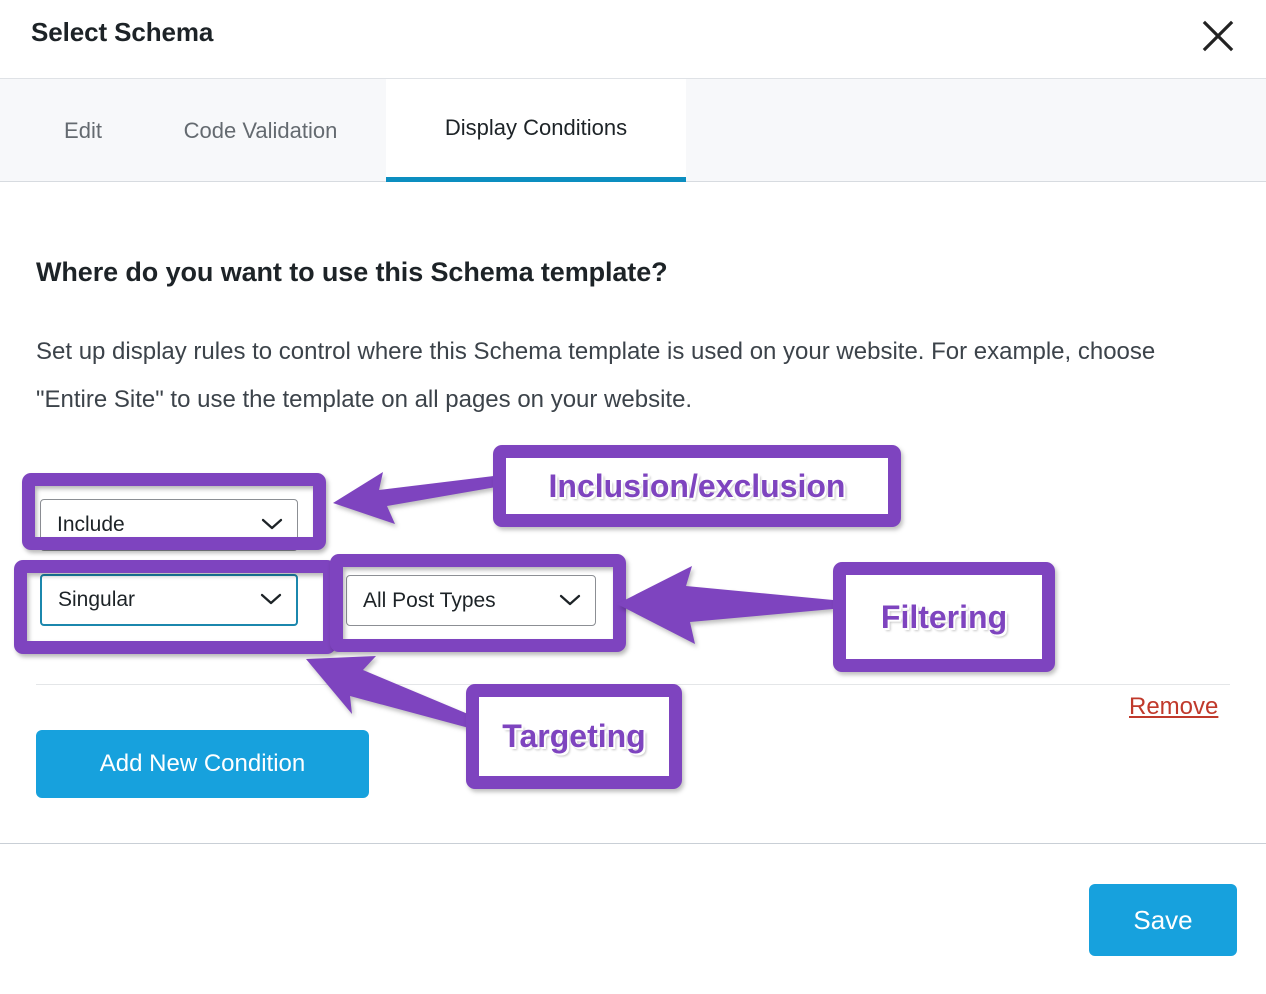 This screenshot has width=1266, height=994. What do you see at coordinates (1163, 920) in the screenshot?
I see `save-button: Save` at bounding box center [1163, 920].